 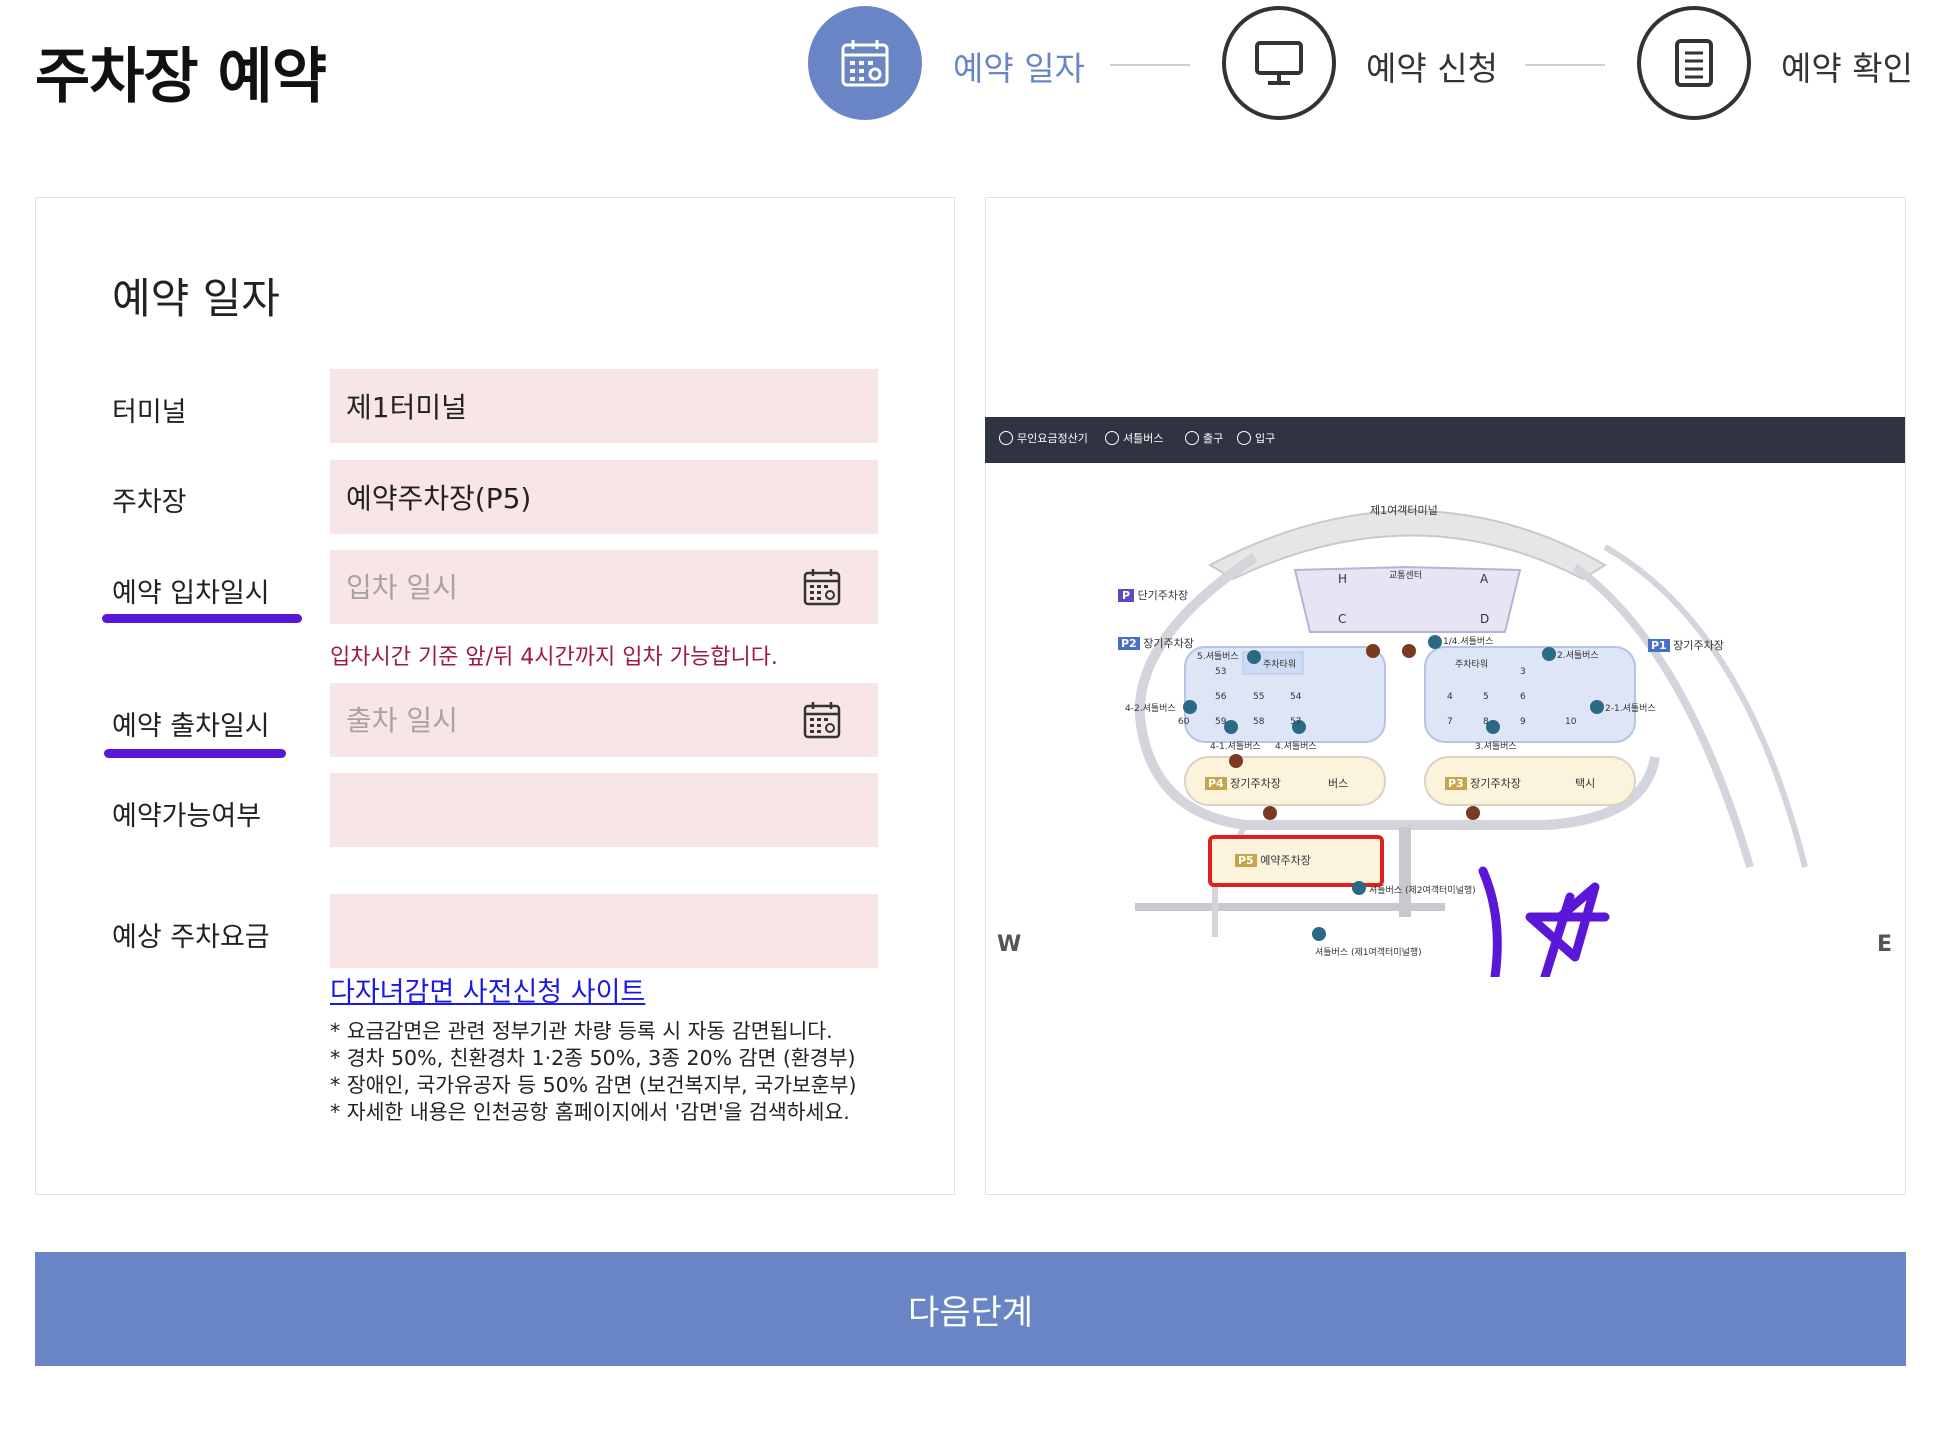 What do you see at coordinates (1296, 747) in the screenshot?
I see `shuttle-stop-label: 4.셔틀버스` at bounding box center [1296, 747].